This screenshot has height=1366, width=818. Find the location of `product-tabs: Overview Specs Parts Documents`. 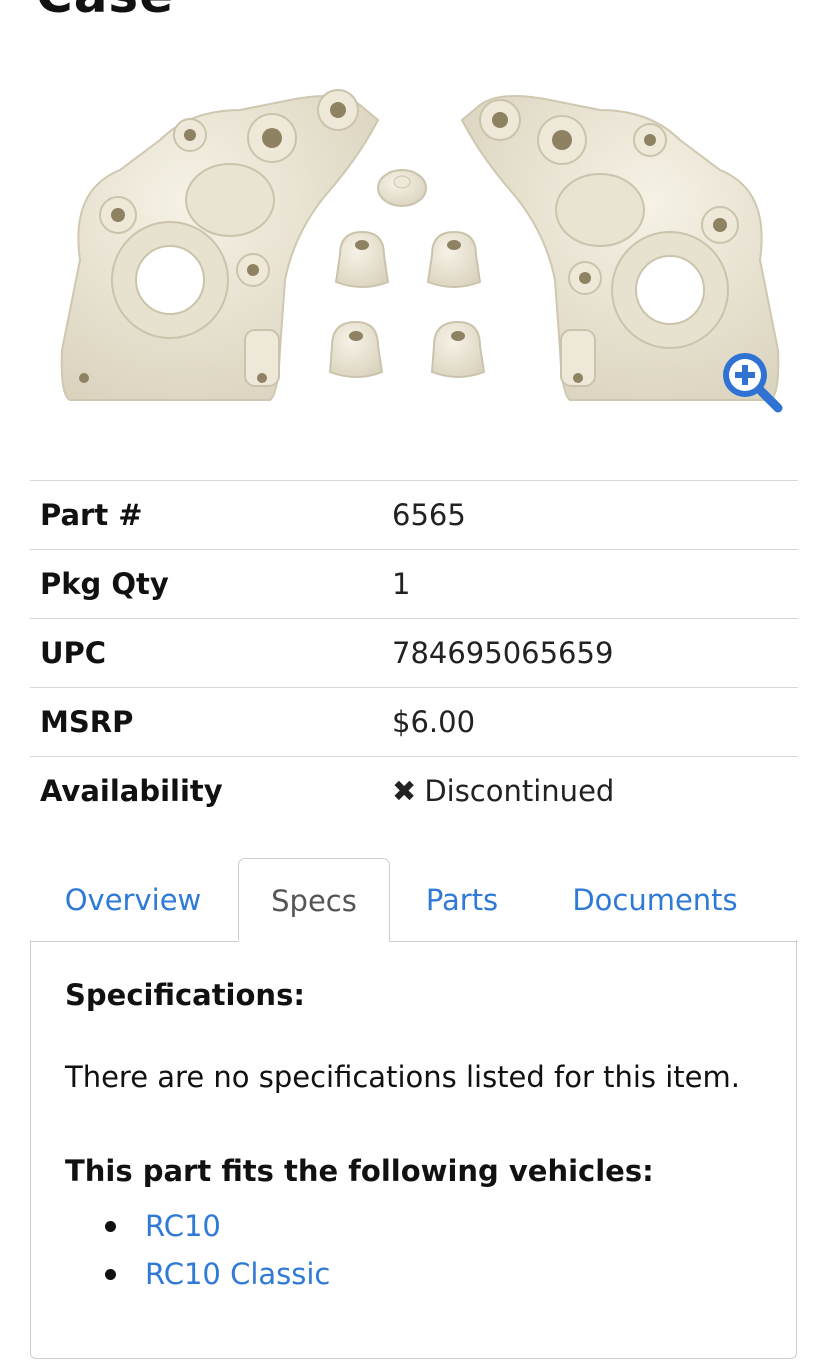

product-tabs: Overview Specs Parts Documents is located at coordinates (414, 900).